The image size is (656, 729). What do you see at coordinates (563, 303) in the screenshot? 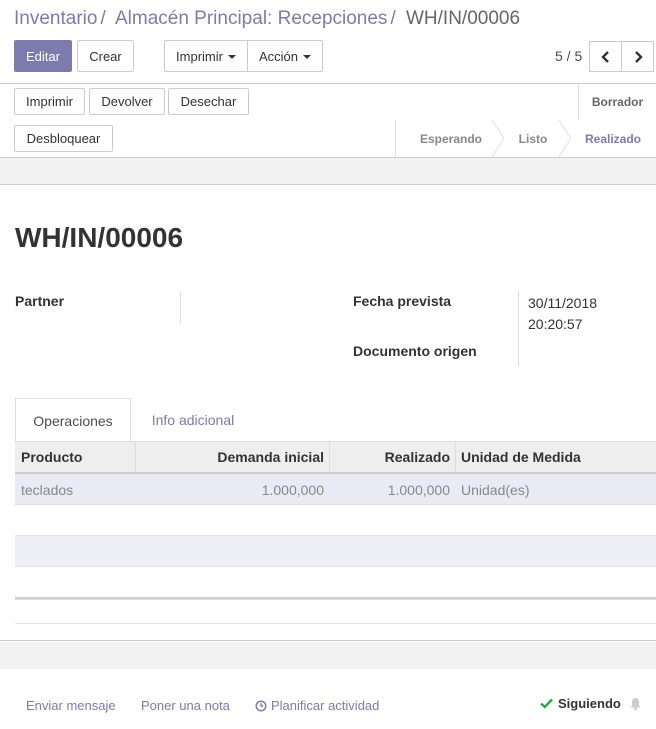
I see `scheduled-date: 30/11/2018` at bounding box center [563, 303].